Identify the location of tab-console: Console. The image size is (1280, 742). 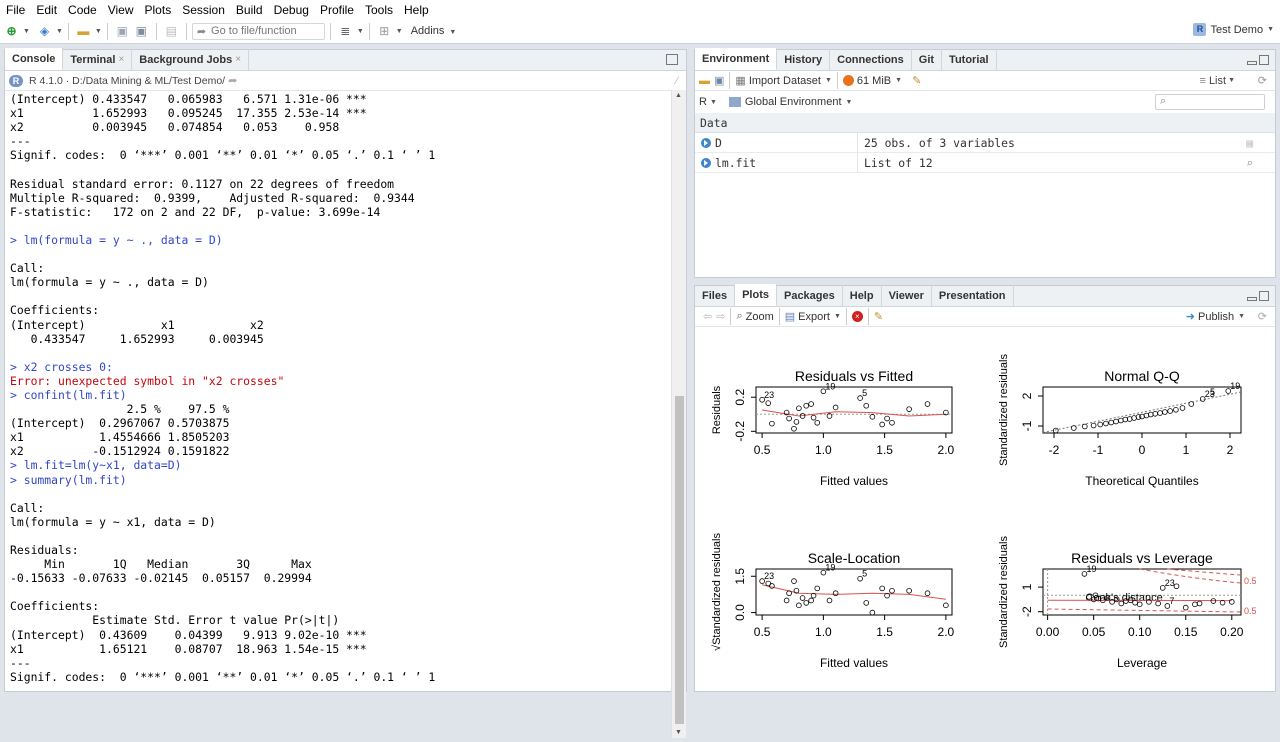
(34, 59).